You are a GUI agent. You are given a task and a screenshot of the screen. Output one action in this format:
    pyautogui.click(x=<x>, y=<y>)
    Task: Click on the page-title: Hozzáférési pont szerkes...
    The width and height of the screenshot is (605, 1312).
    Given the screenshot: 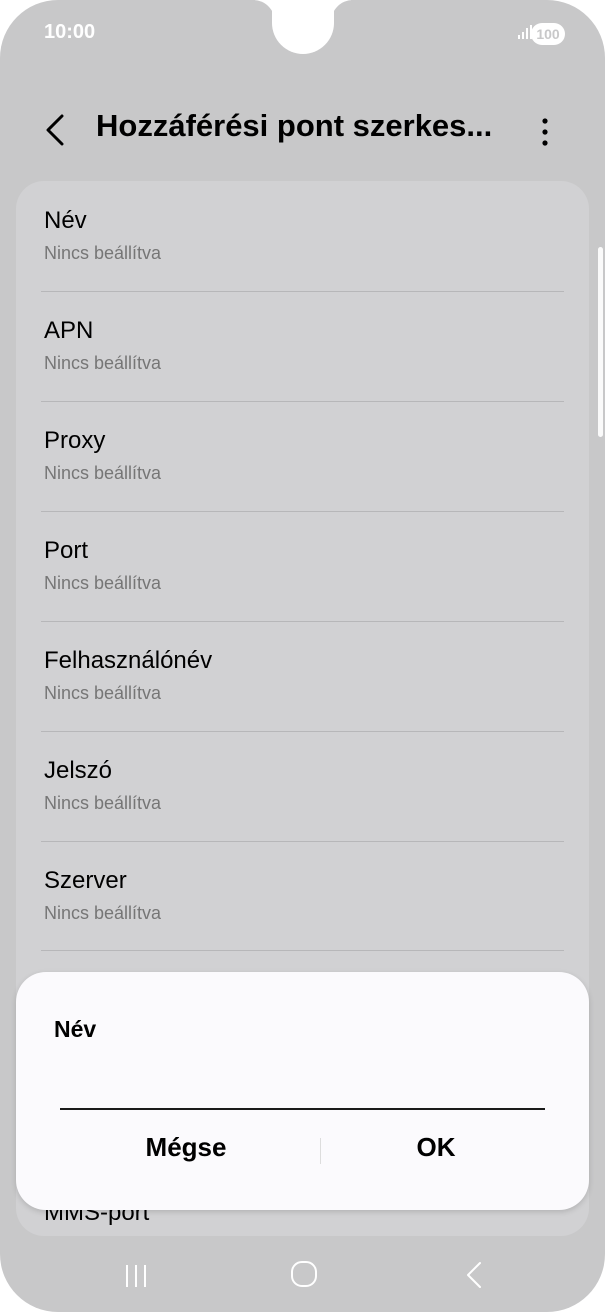 What is the action you would take?
    pyautogui.click(x=294, y=125)
    